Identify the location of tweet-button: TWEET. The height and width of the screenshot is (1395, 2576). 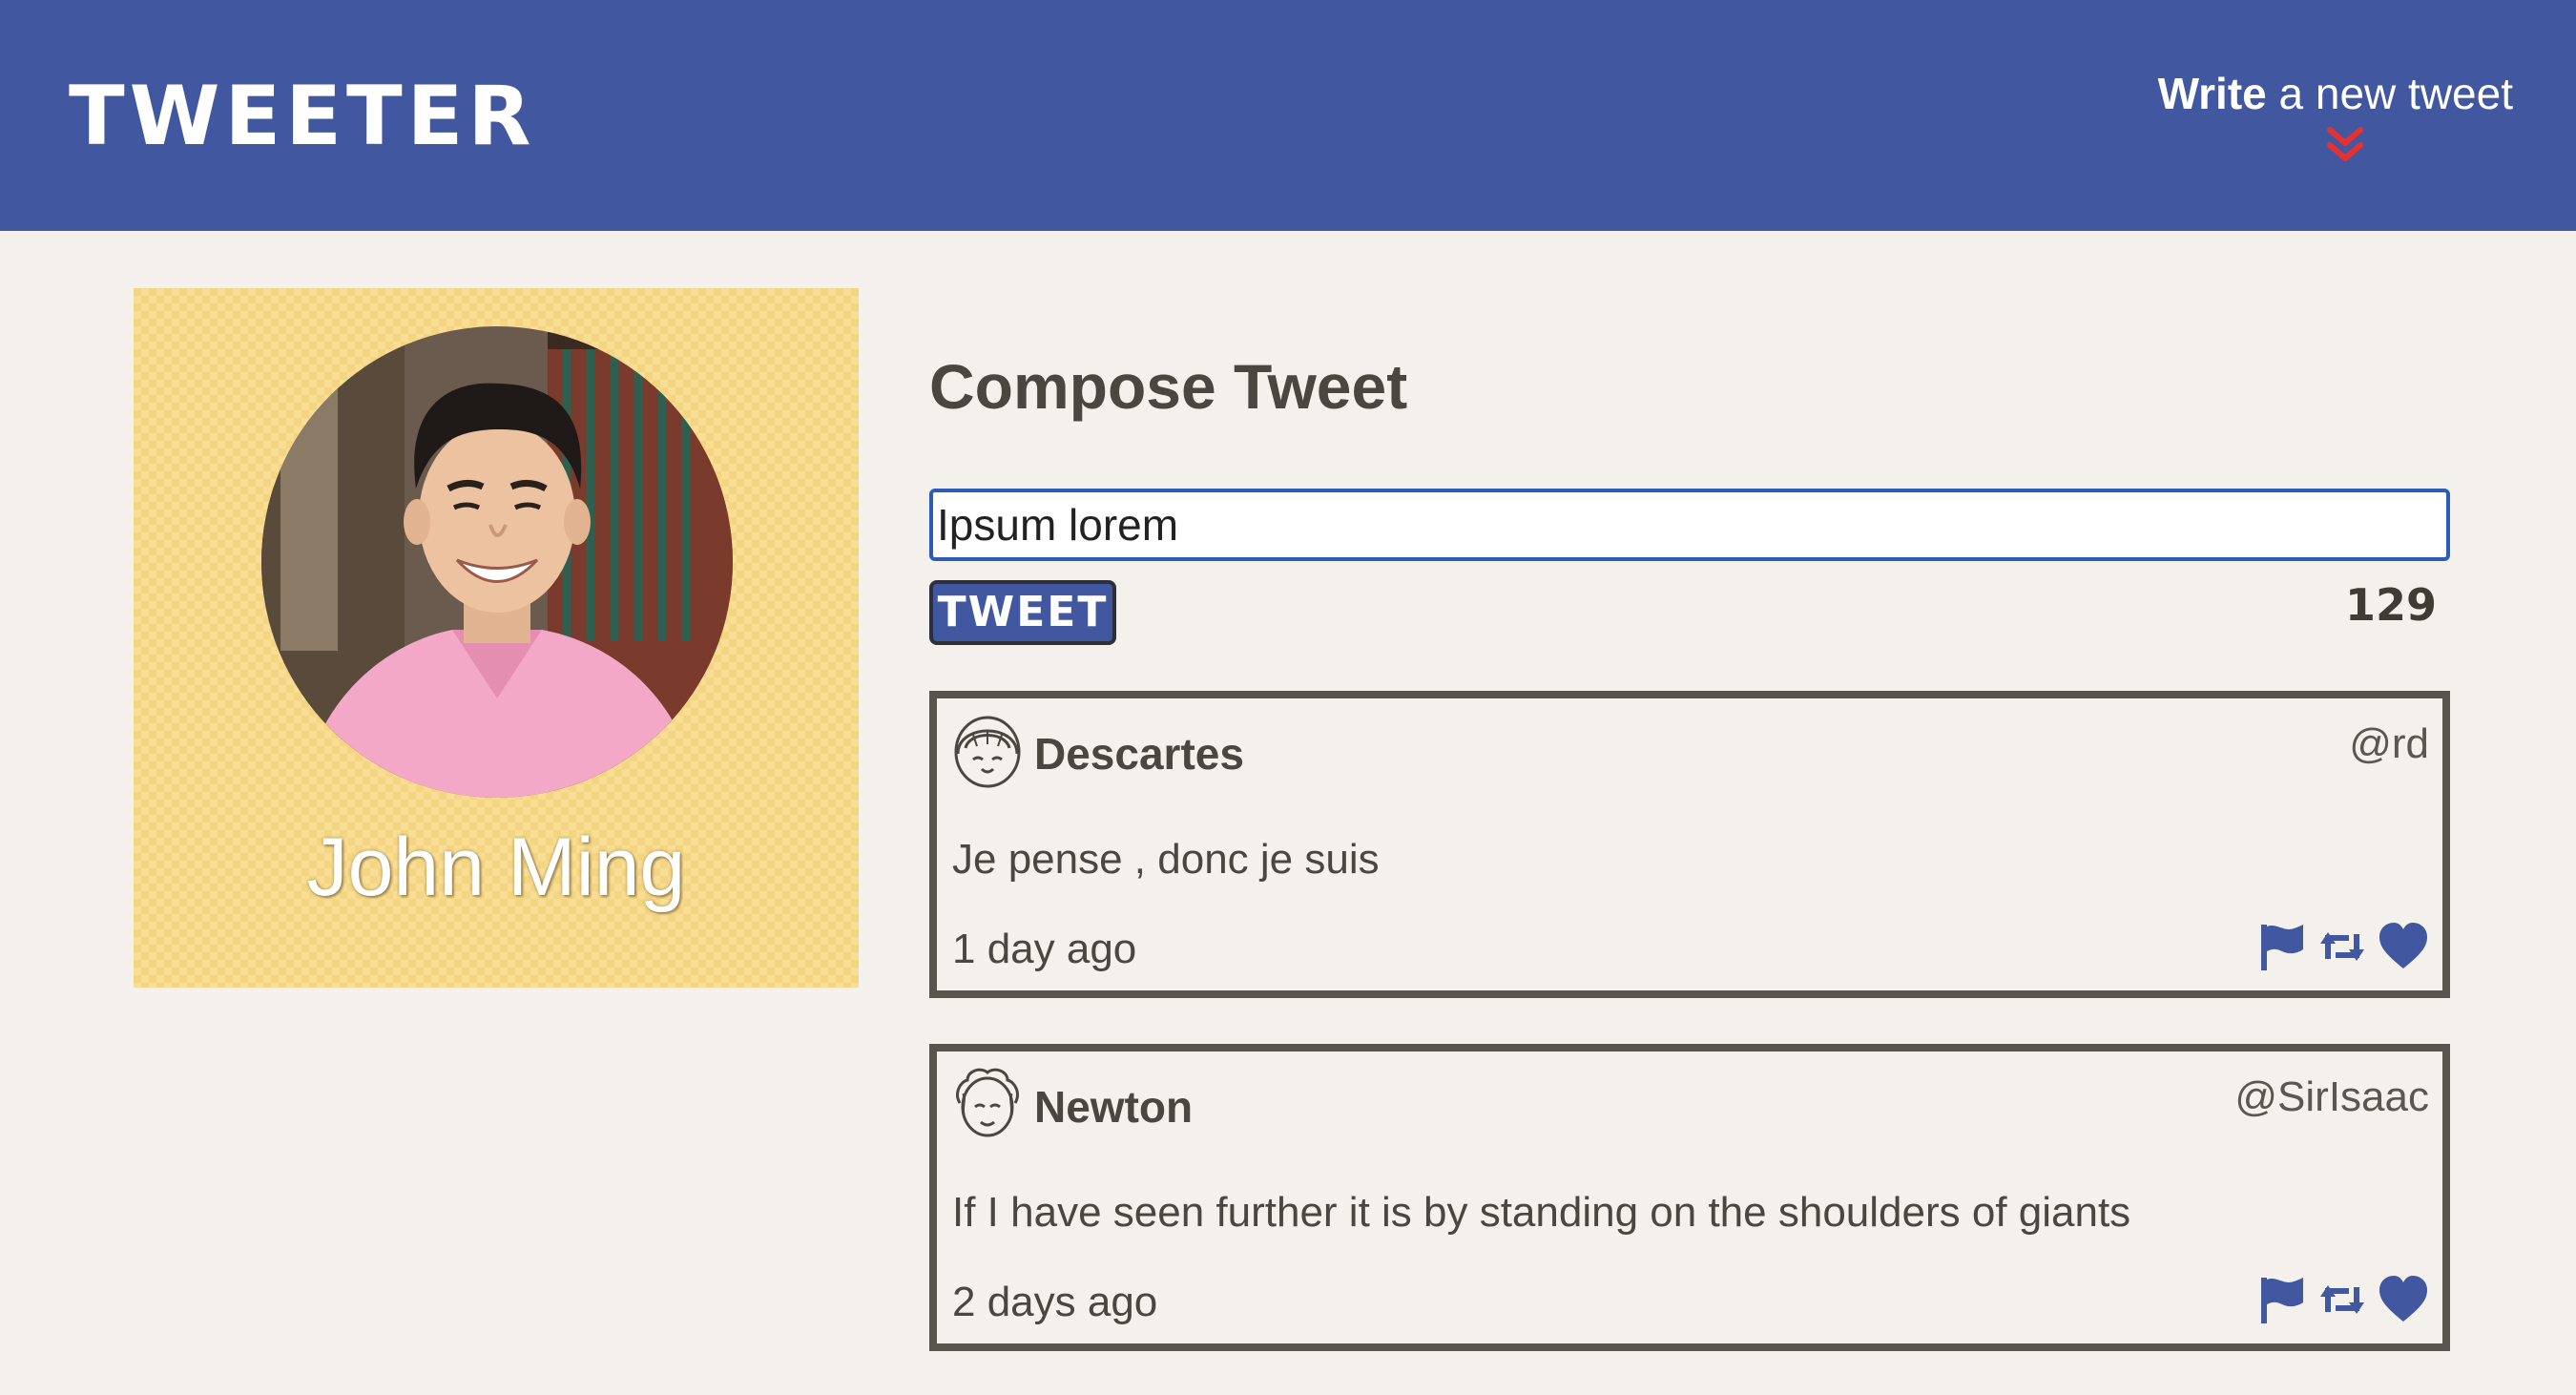
(1022, 613).